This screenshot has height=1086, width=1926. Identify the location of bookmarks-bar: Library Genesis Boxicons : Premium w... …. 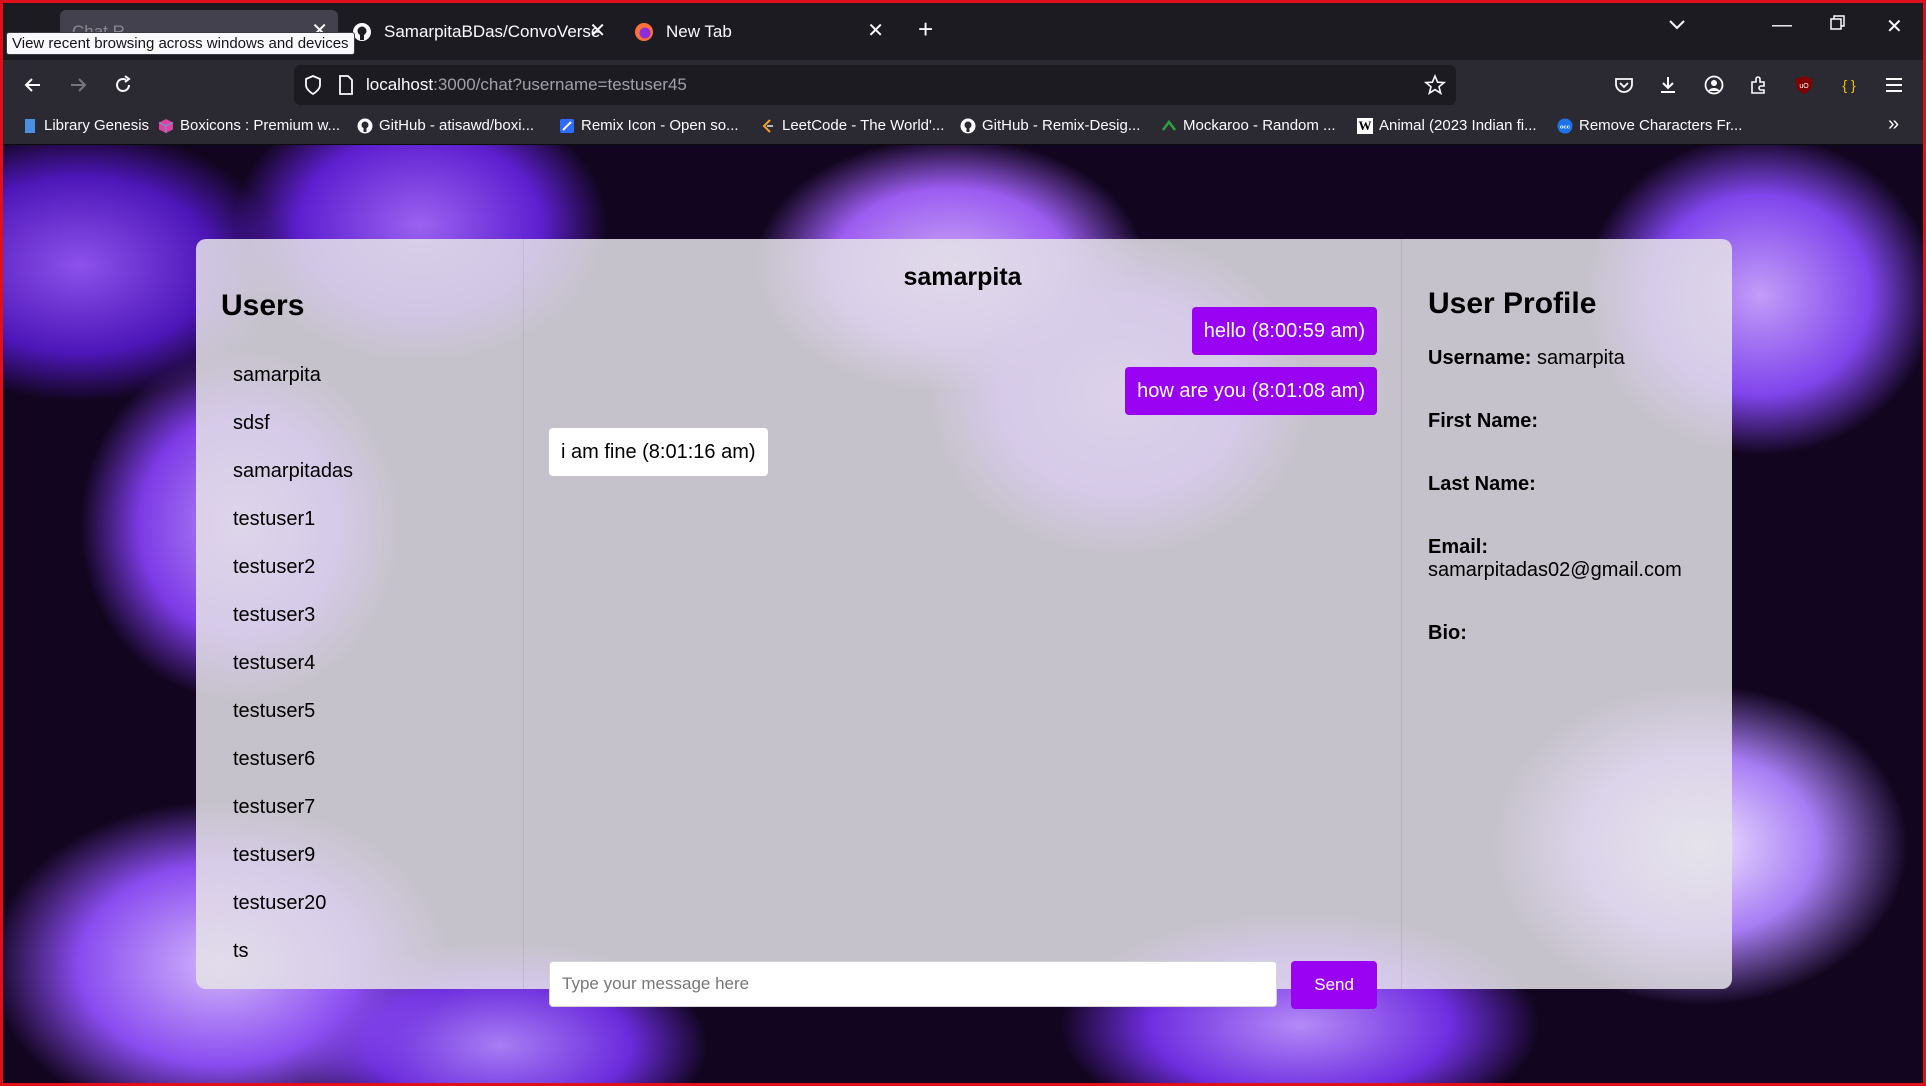
(963, 127).